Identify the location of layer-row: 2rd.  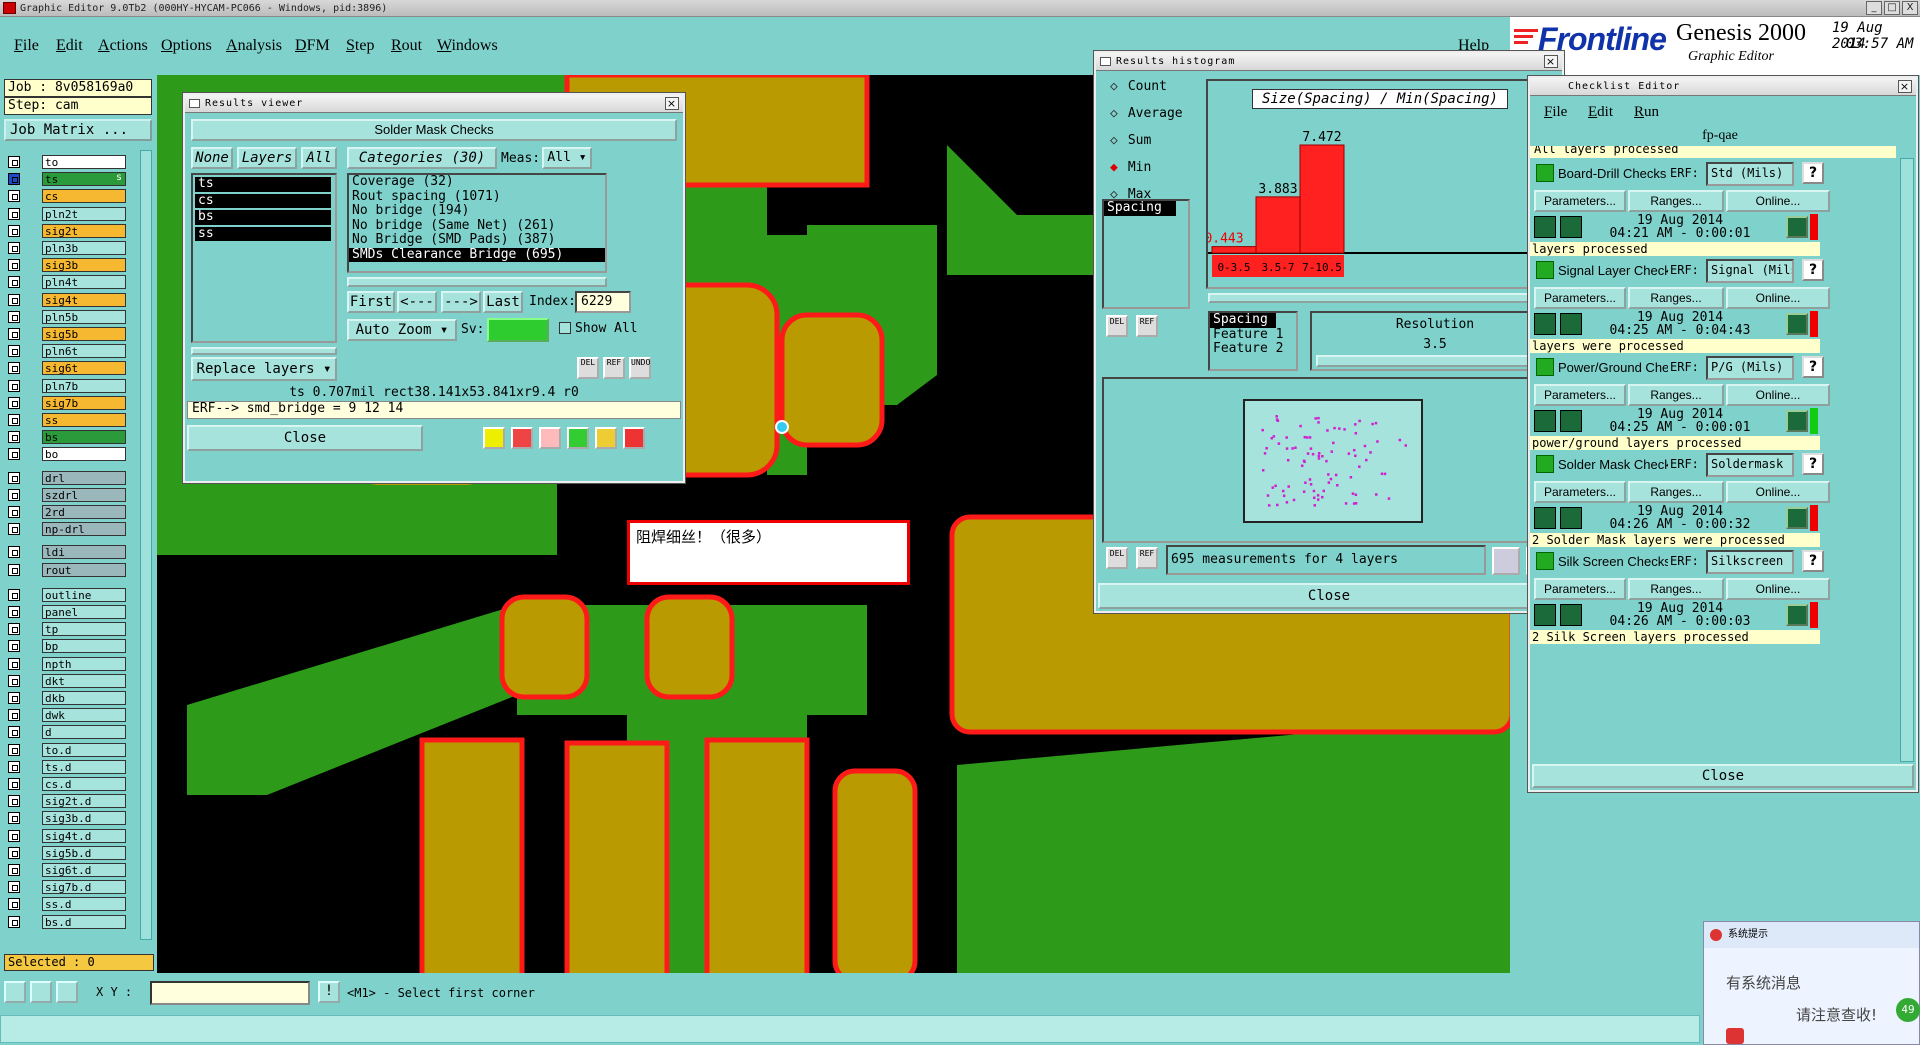
(66, 512).